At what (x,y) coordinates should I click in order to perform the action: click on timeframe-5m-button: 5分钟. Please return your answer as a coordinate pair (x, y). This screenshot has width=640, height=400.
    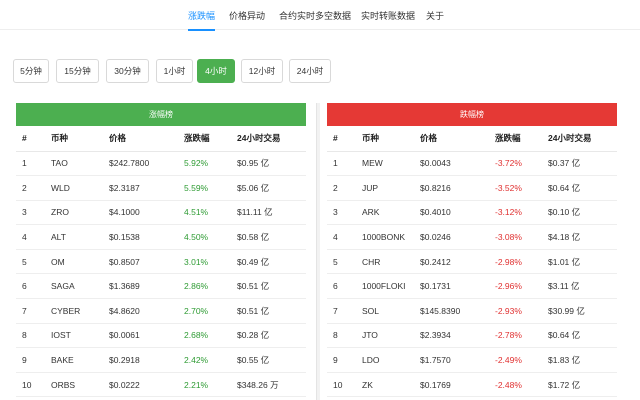
    Looking at the image, I should click on (31, 71).